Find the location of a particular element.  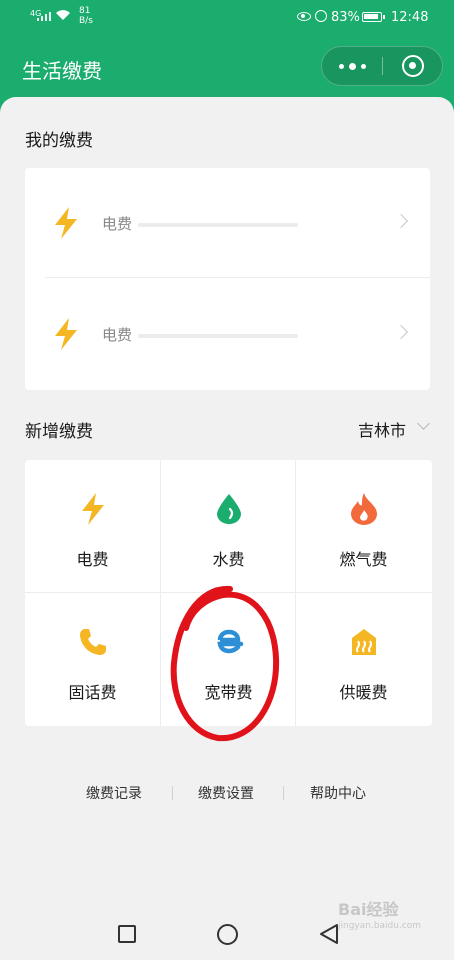

bill-type-water: 水费 is located at coordinates (228, 526).